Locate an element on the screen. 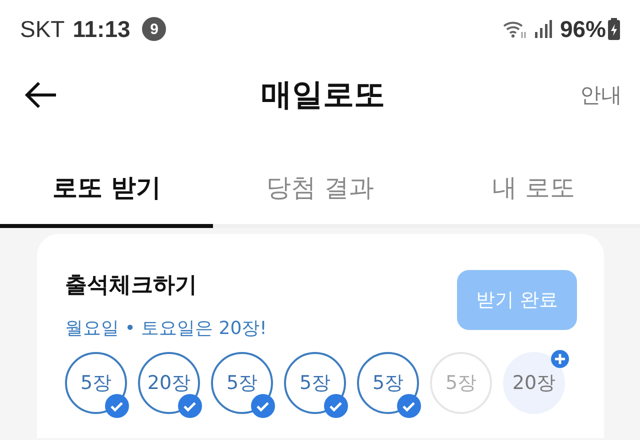 This screenshot has height=440, width=640. day-reward: 5장 is located at coordinates (461, 383).